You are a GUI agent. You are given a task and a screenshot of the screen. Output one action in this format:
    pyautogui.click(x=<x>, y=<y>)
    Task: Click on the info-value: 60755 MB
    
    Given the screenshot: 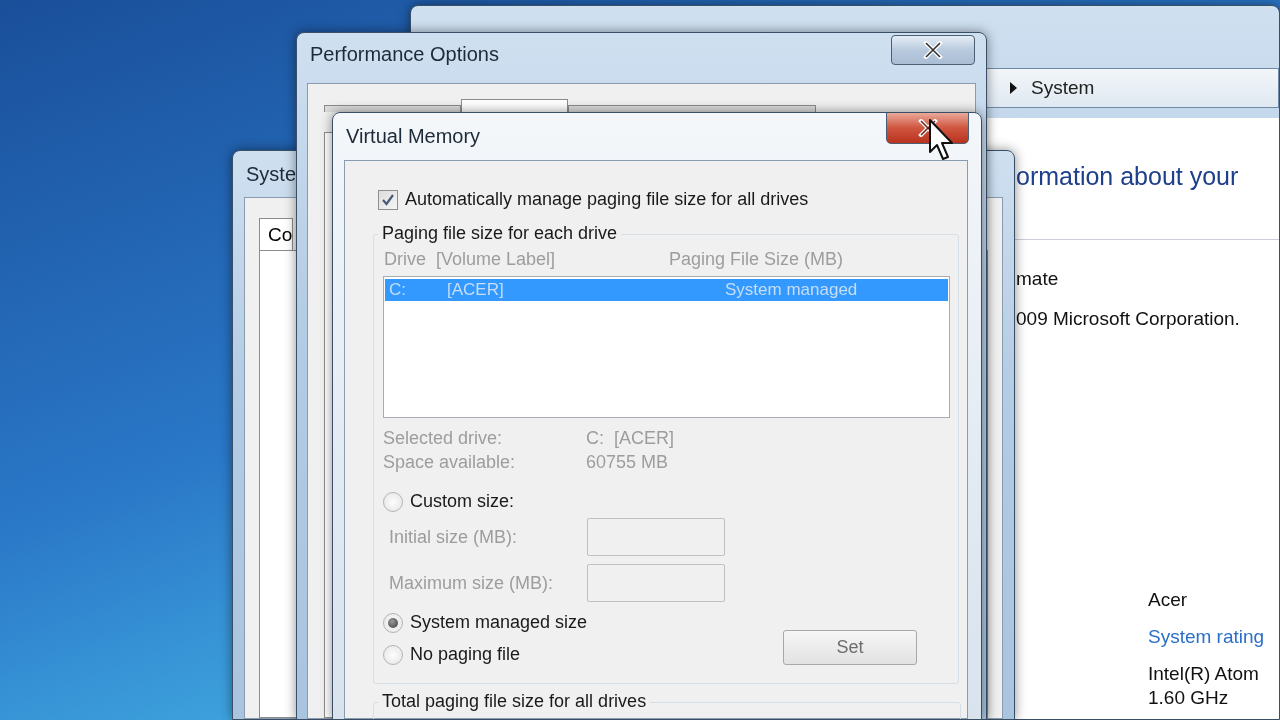 What is the action you would take?
    pyautogui.click(x=628, y=462)
    